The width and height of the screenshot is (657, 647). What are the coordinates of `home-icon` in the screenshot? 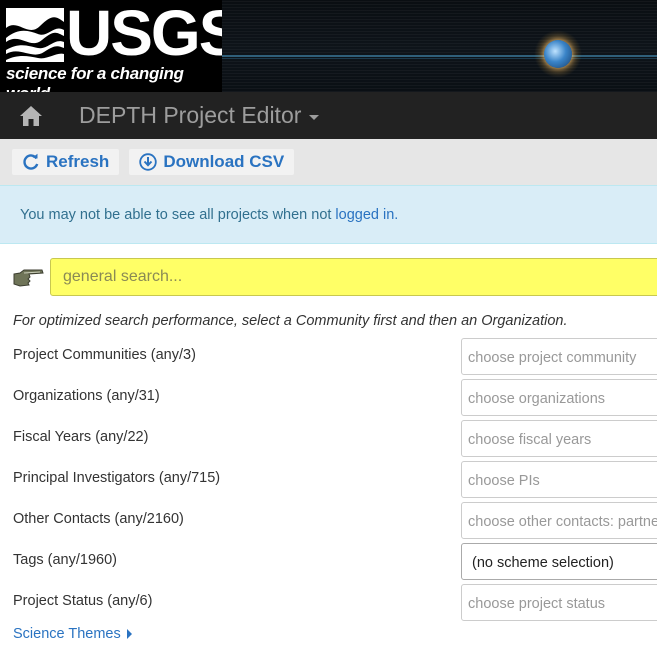 It's located at (31, 115).